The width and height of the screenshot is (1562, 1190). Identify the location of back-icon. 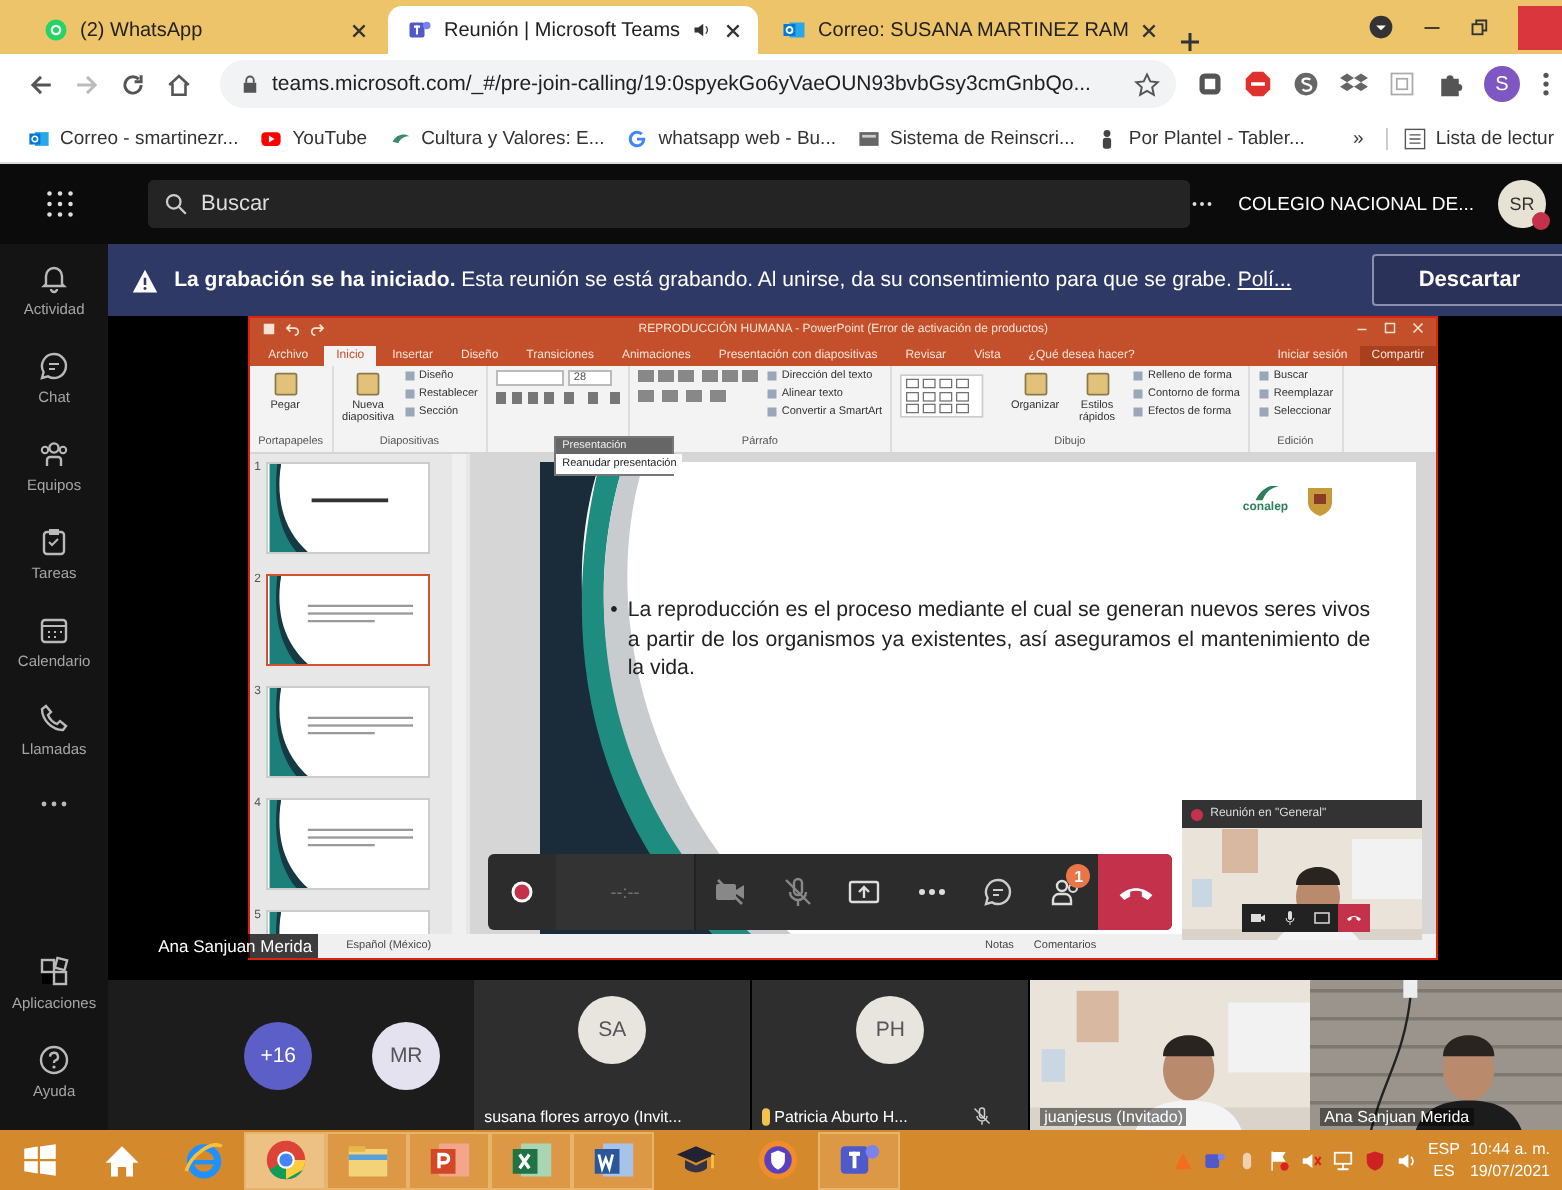
(41, 84).